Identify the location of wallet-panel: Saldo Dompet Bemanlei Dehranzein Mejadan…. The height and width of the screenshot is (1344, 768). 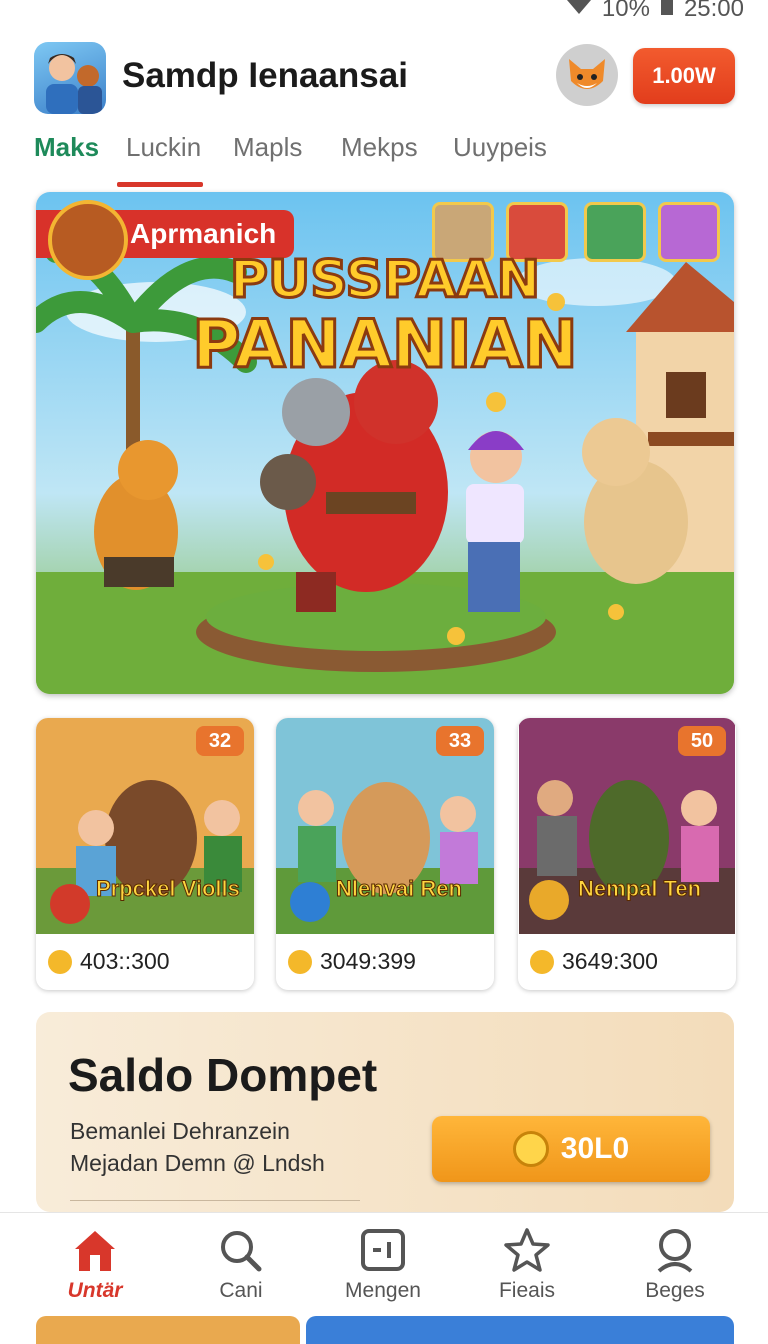
(385, 1112).